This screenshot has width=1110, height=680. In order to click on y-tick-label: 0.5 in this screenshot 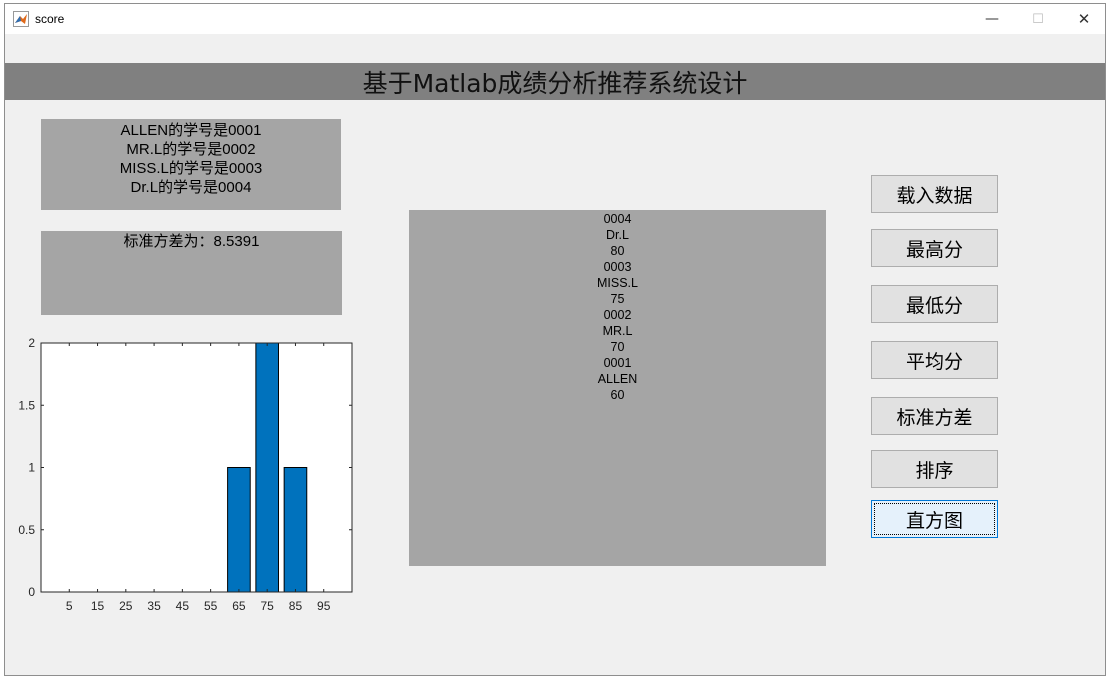, I will do `click(26, 530)`.